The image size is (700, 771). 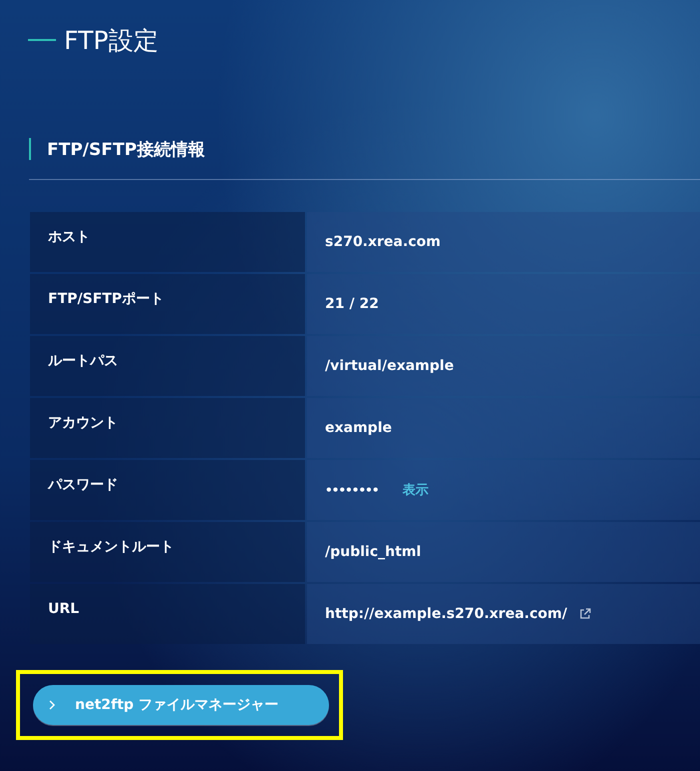 What do you see at coordinates (446, 614) in the screenshot?
I see `value-text: http://example.s270.xrea.com/` at bounding box center [446, 614].